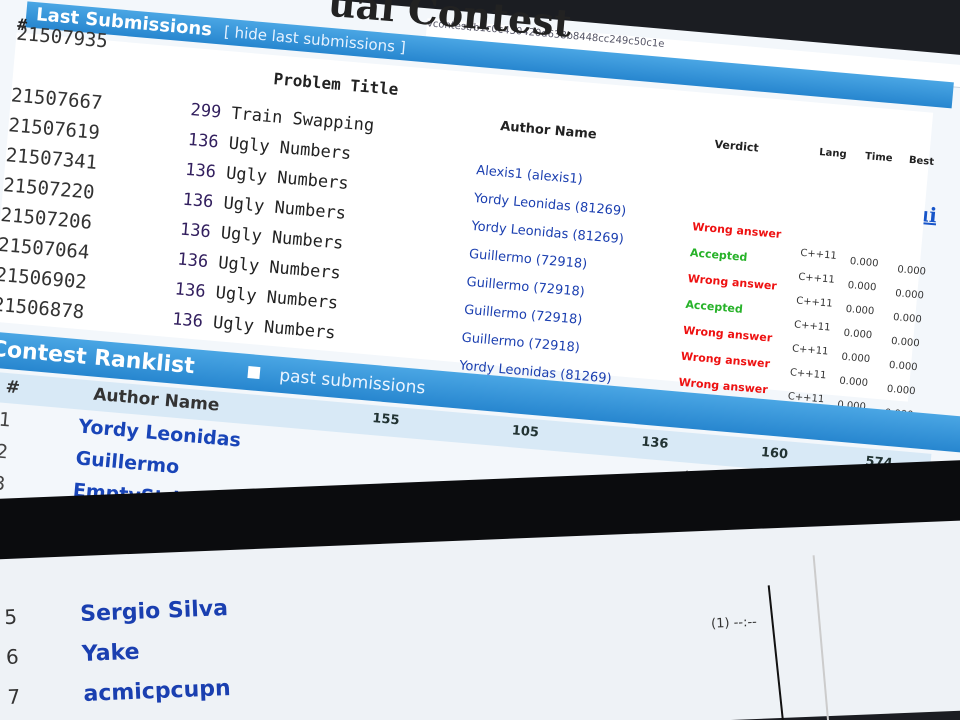  I want to click on contestant-name: Yake, so click(110, 653).